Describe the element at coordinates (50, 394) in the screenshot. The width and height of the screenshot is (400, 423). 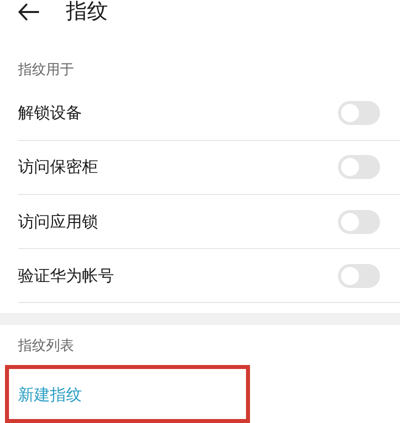
I see `new-fingerprint-link: 新建指纹` at that location.